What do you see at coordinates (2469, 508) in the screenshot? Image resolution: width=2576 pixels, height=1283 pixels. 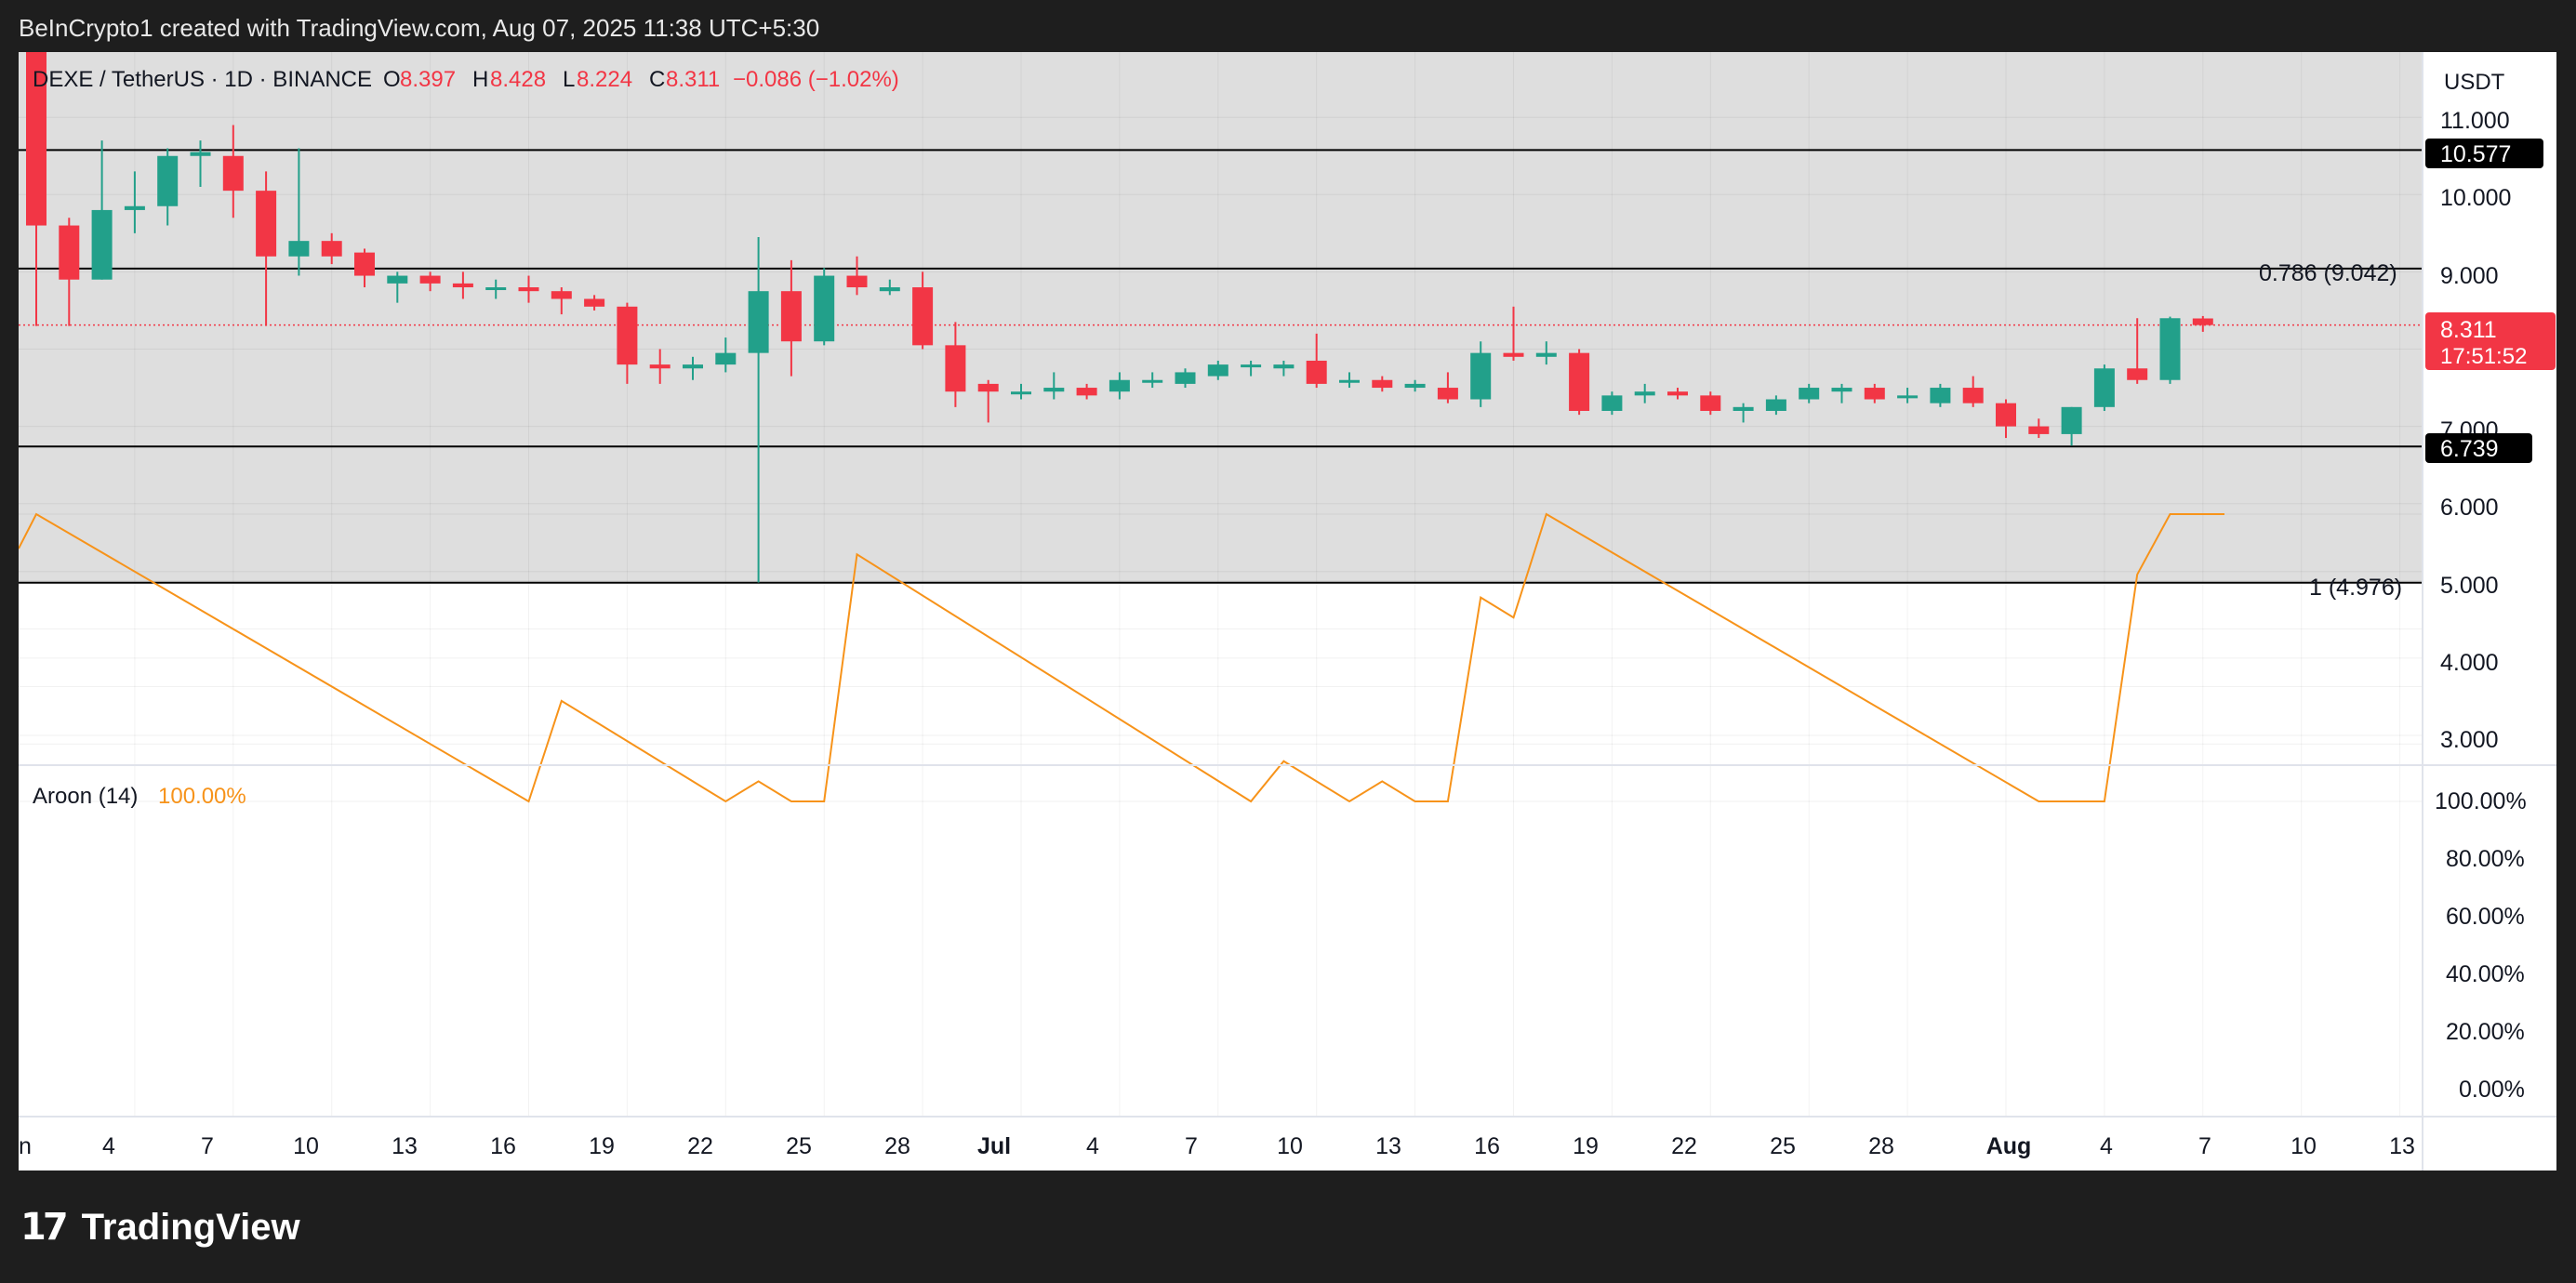 I see `price-tick: 6.000` at bounding box center [2469, 508].